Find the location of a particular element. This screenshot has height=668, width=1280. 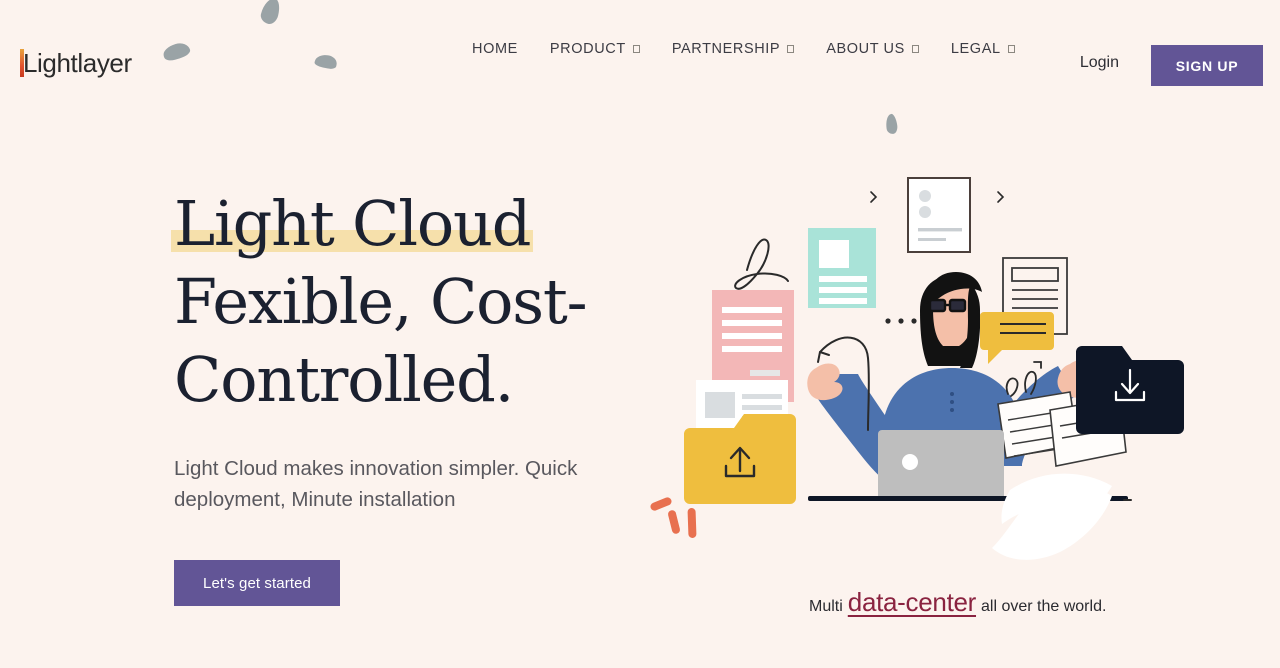

nav-item-home: HOME is located at coordinates (495, 49).